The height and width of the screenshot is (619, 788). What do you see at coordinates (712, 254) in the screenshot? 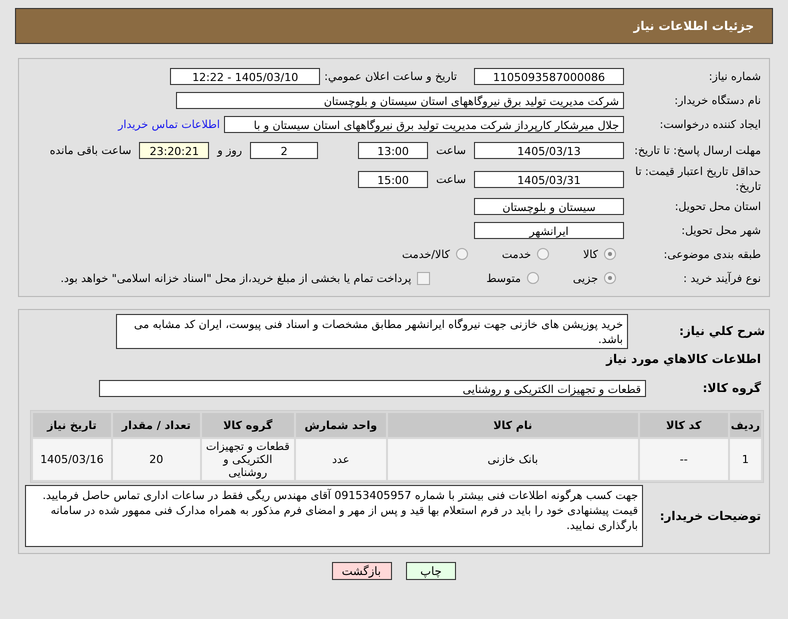
I see `field-label: طبقه بندی موضوعی:` at bounding box center [712, 254].